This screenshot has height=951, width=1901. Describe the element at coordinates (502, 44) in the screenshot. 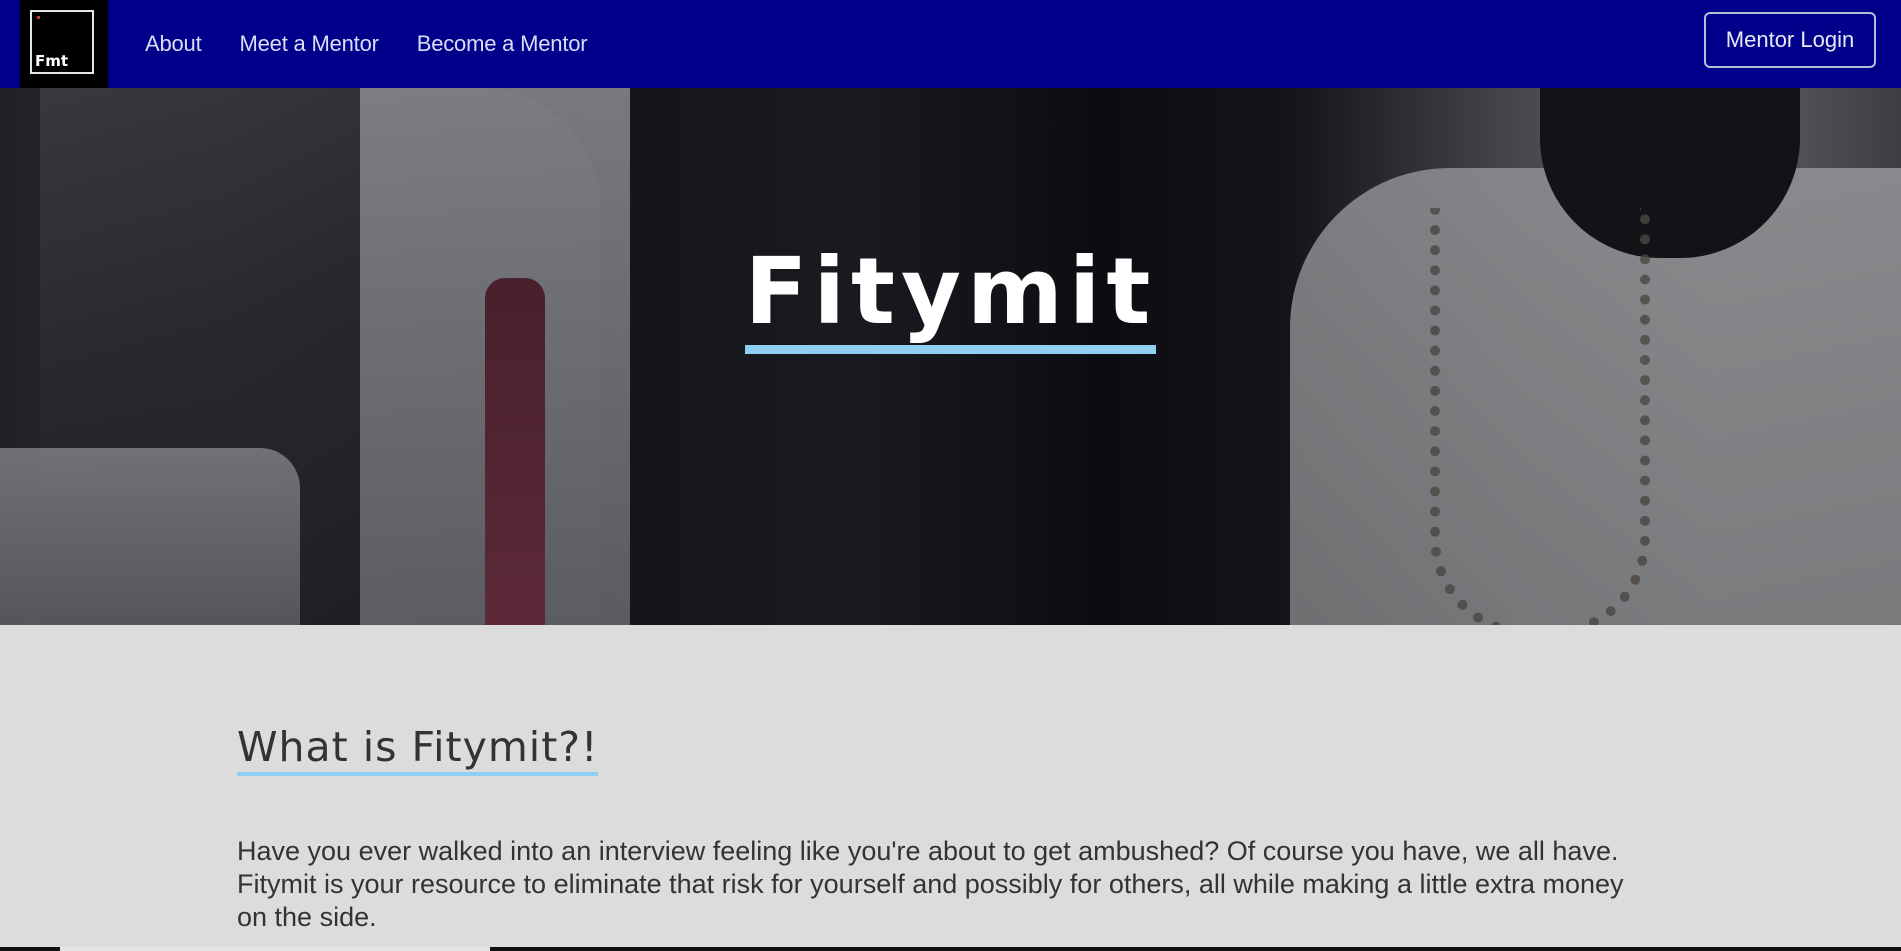

I see `nav-link-become-a-mentor: Become a Mentor` at that location.